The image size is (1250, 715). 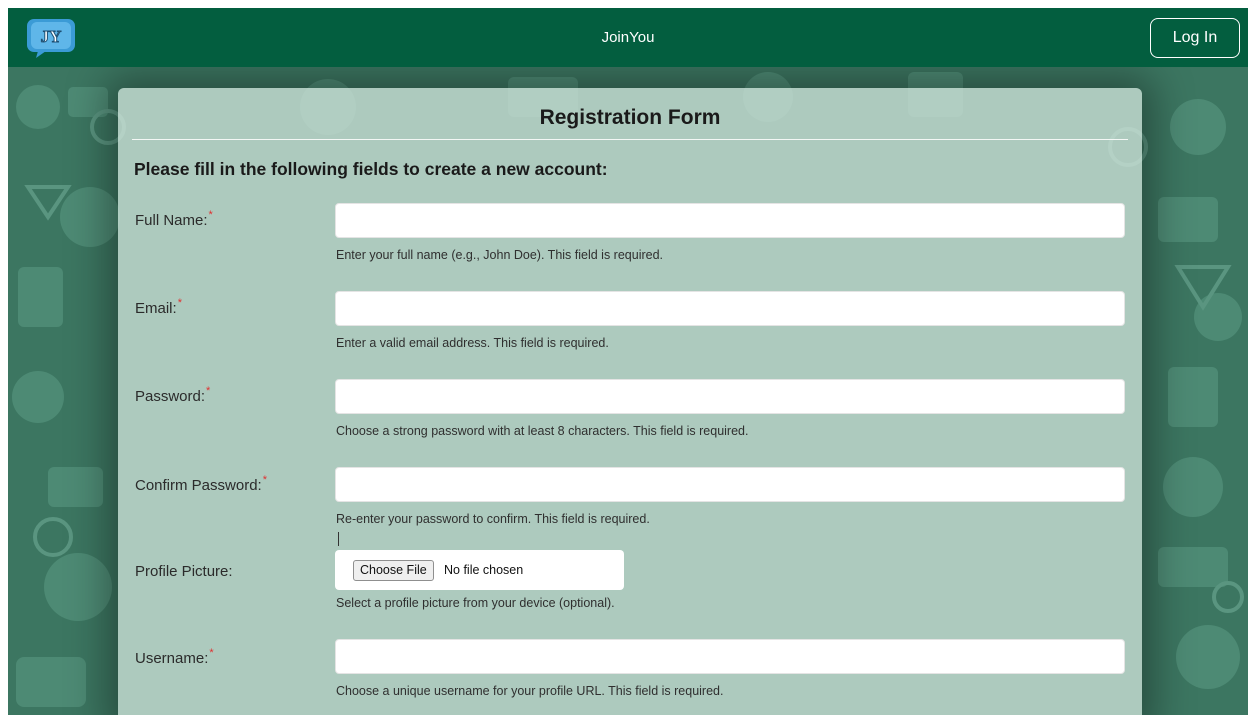 I want to click on login-button: Log In, so click(x=1195, y=38).